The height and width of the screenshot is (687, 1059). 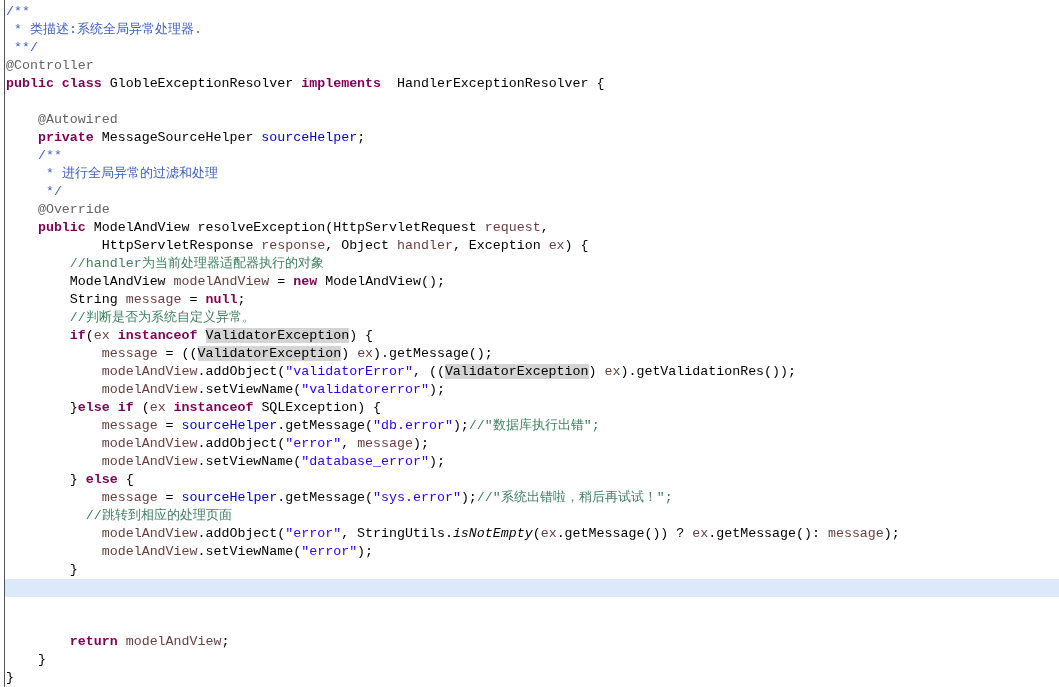 What do you see at coordinates (296, 354) in the screenshot?
I see `code-line: message = ((ValidatorException) ex).getMessage();` at bounding box center [296, 354].